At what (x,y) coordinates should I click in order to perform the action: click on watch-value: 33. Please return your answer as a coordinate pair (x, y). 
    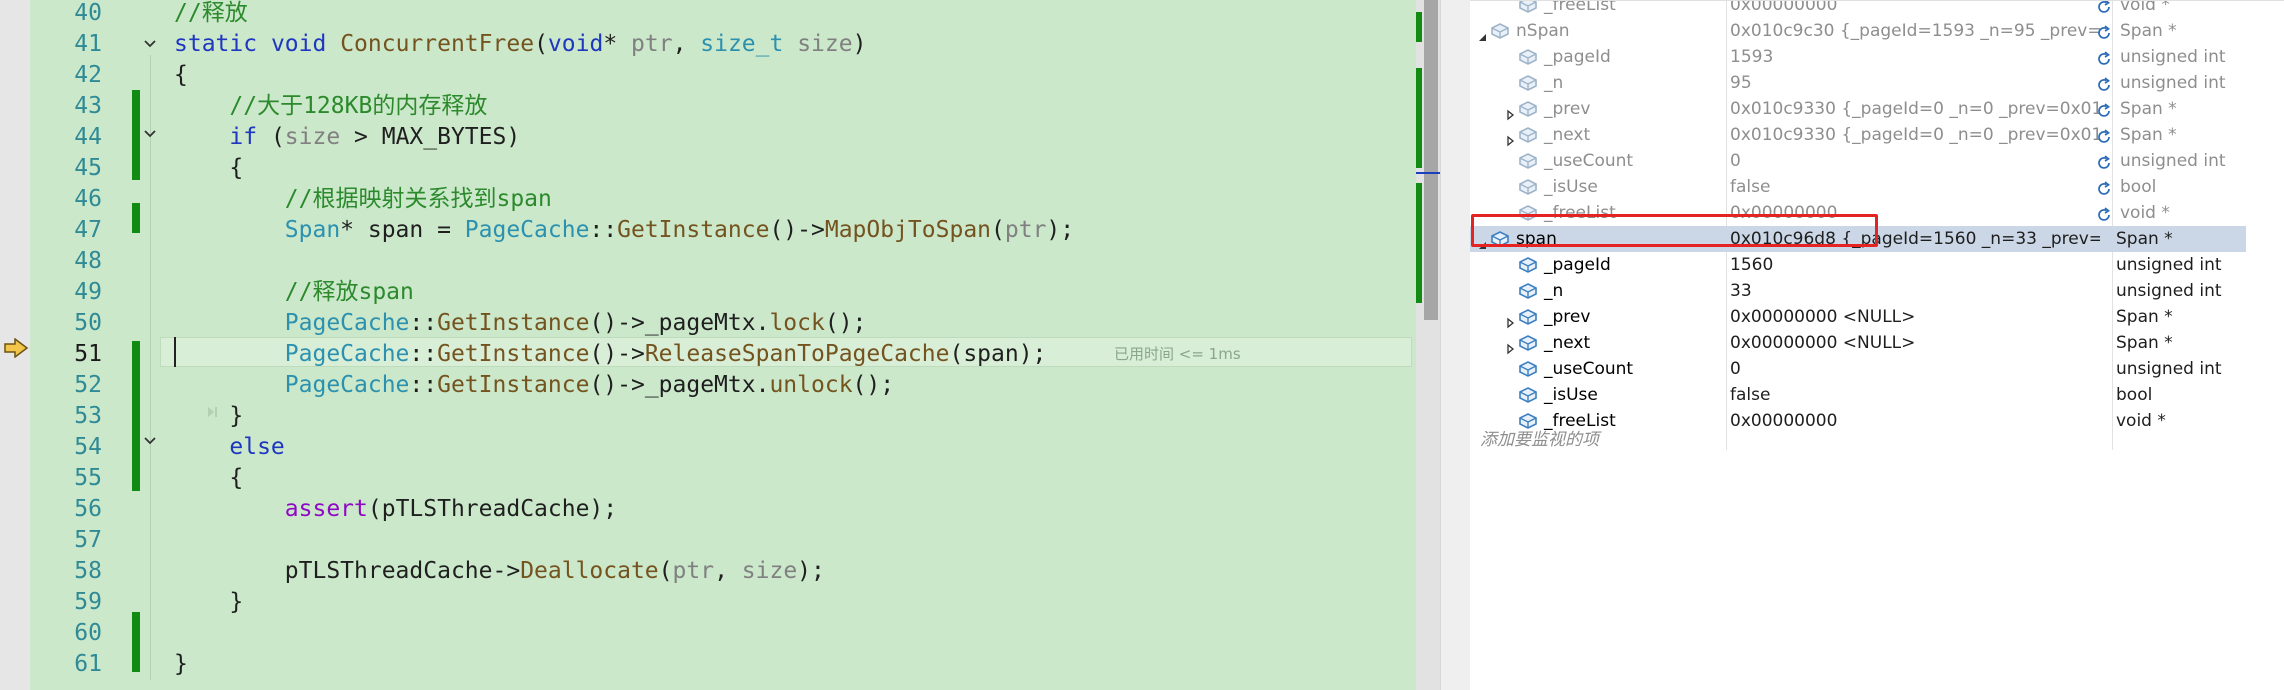
    Looking at the image, I should click on (1915, 291).